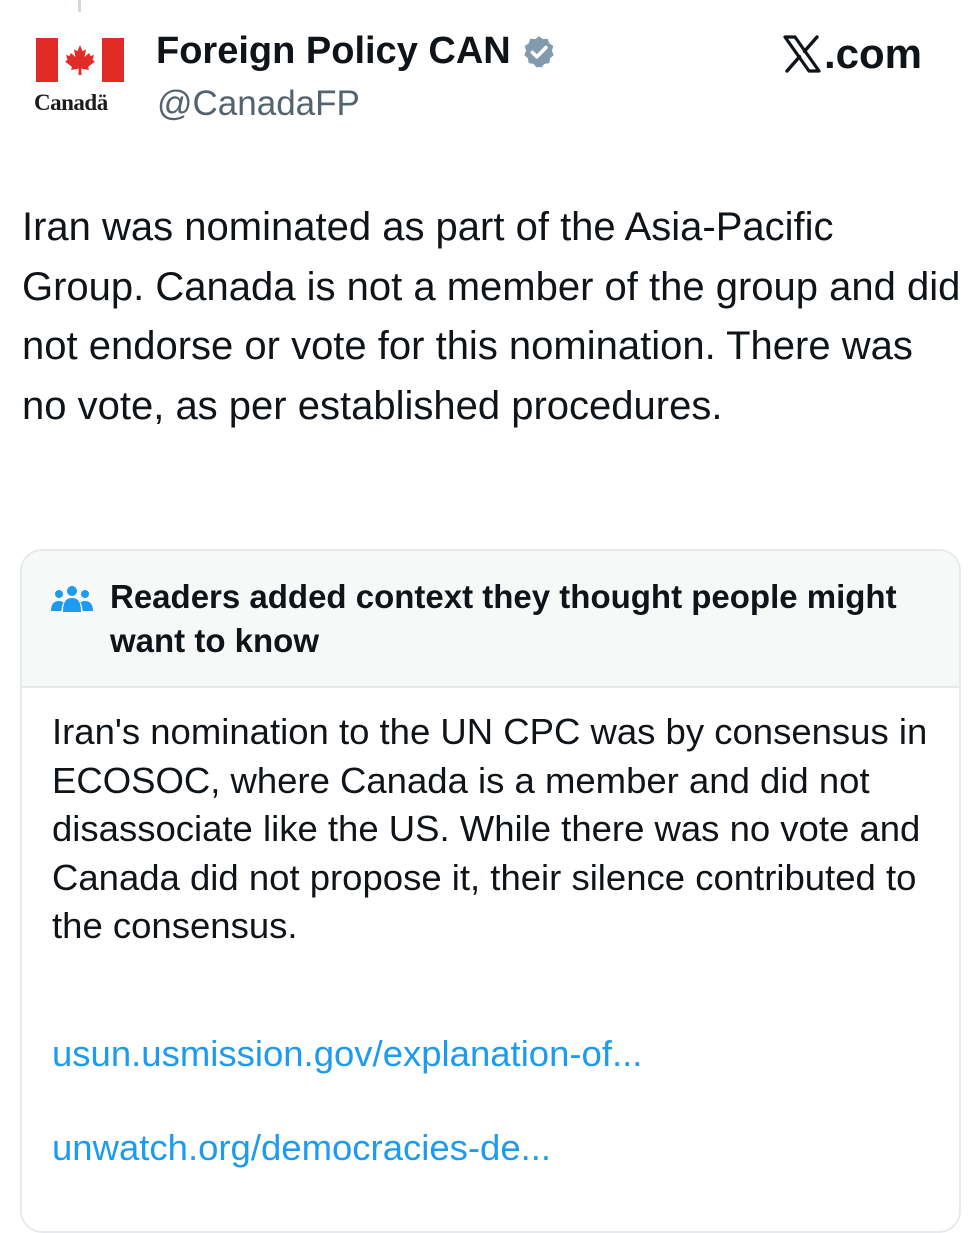  I want to click on canada-flag-icon, so click(80, 60).